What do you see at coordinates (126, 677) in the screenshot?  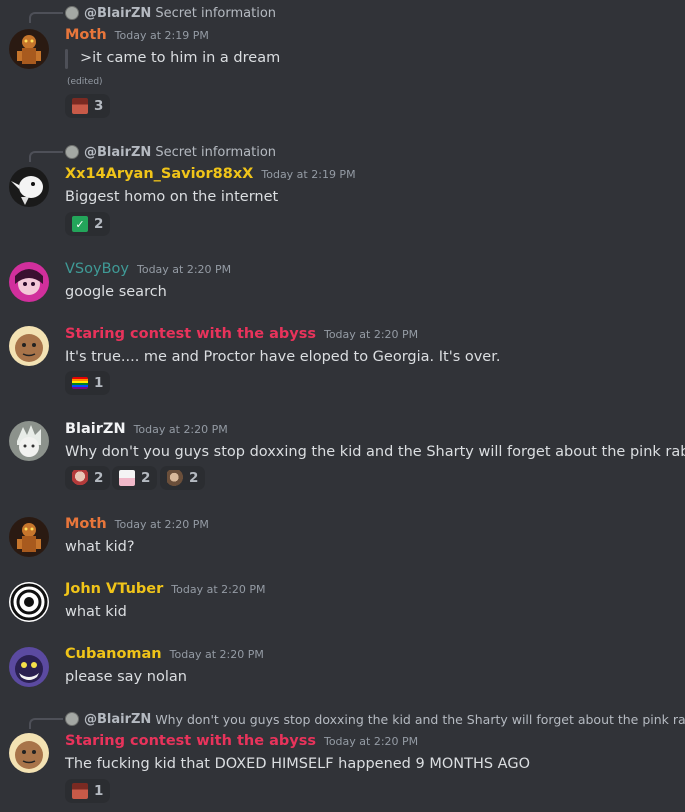 I see `message-content: please say nolan` at bounding box center [126, 677].